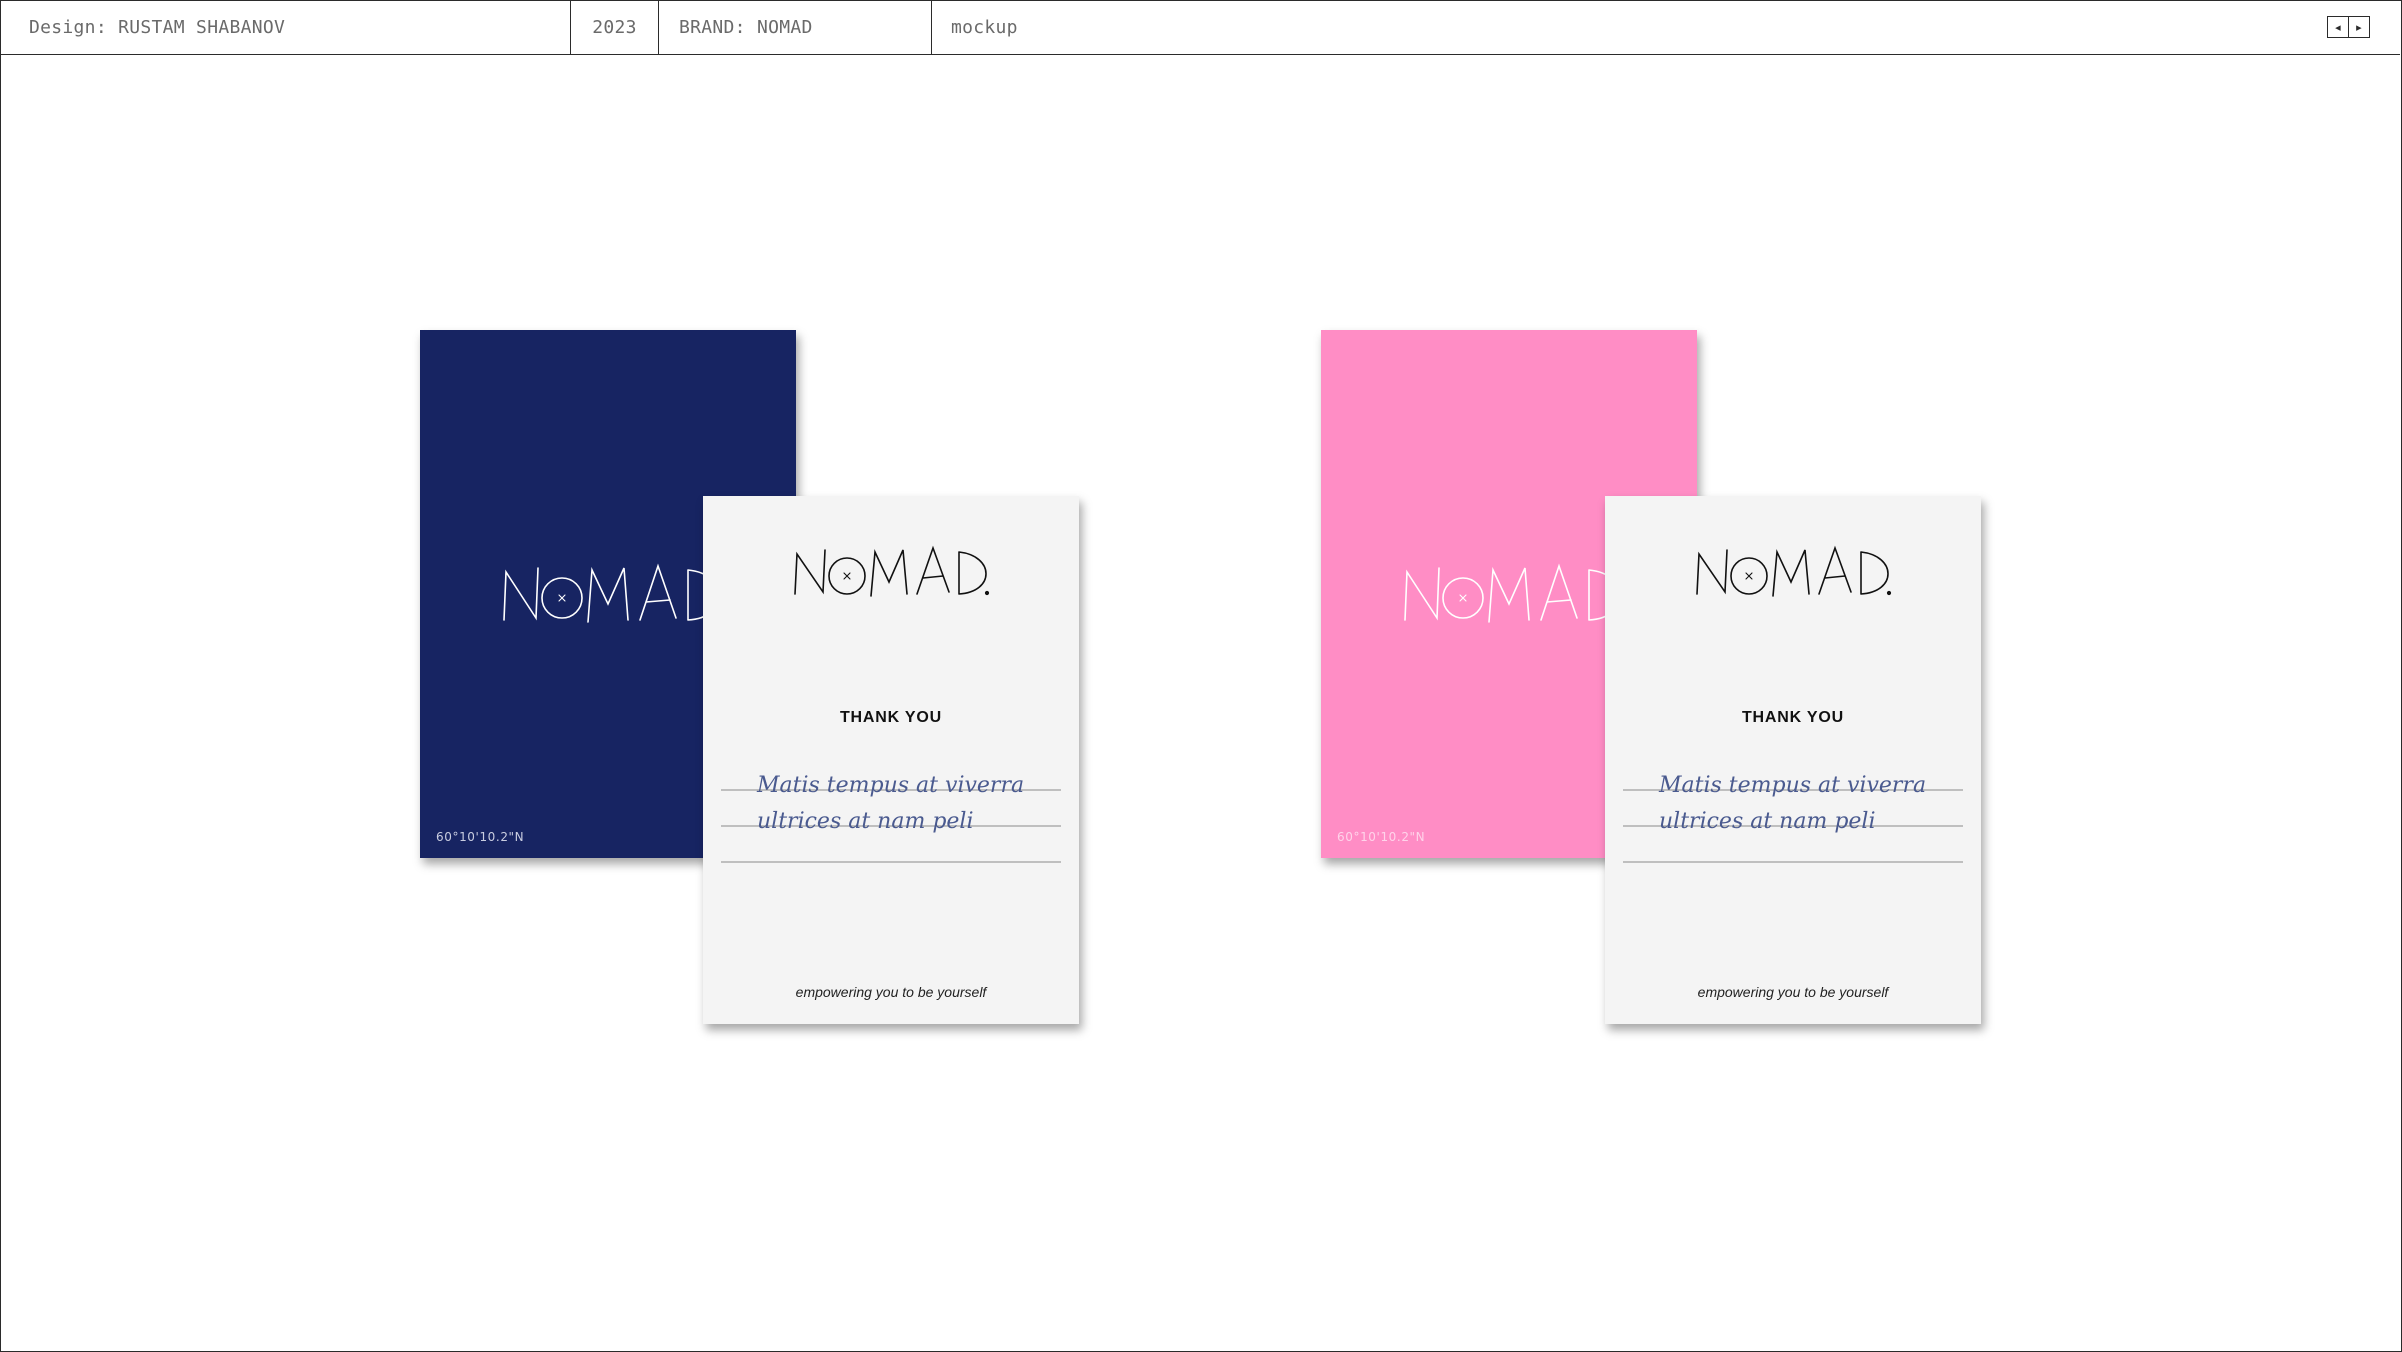  Describe the element at coordinates (795, 27) in the screenshot. I see `brand-label: BRAND: NOMAD` at that location.